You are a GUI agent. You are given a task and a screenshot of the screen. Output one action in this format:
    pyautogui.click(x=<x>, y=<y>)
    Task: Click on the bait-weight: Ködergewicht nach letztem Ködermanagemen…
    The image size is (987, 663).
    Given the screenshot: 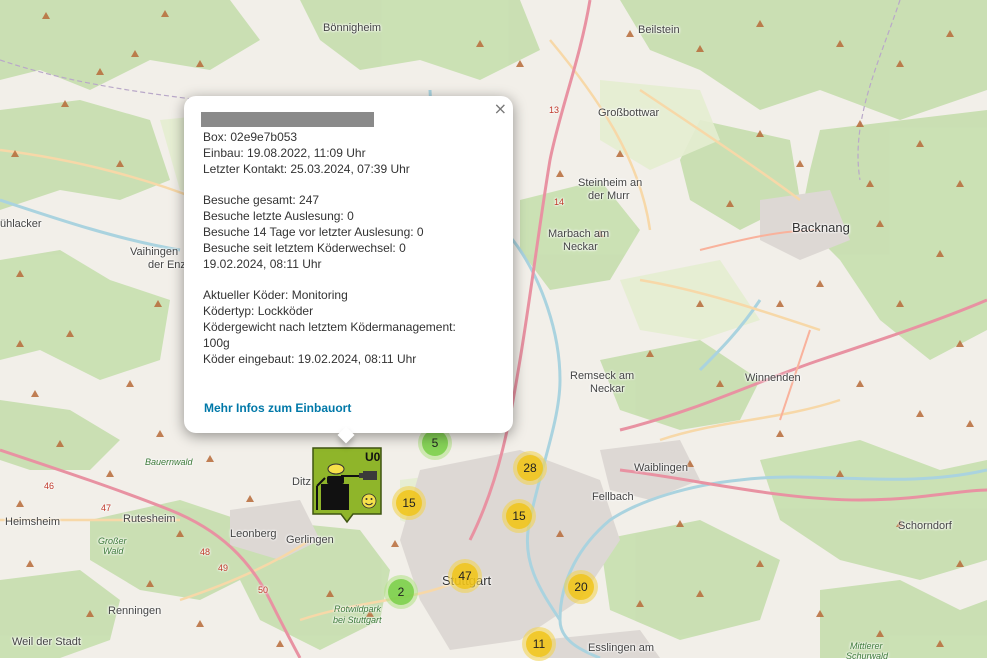 What is the action you would take?
    pyautogui.click(x=329, y=327)
    